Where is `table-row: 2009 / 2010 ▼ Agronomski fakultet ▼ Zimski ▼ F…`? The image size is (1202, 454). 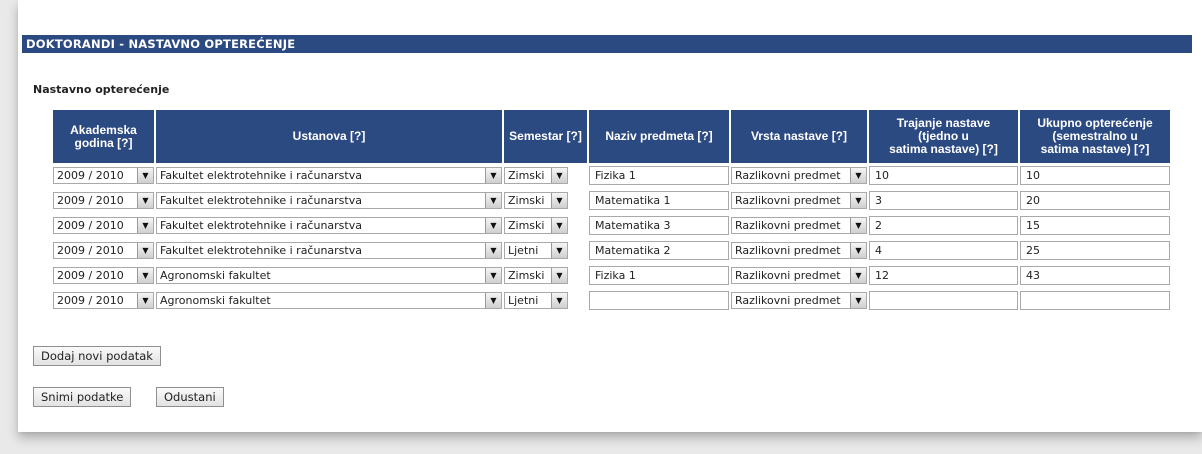
table-row: 2009 / 2010 ▼ Agronomski fakultet ▼ Zimski ▼ F… is located at coordinates (611, 275).